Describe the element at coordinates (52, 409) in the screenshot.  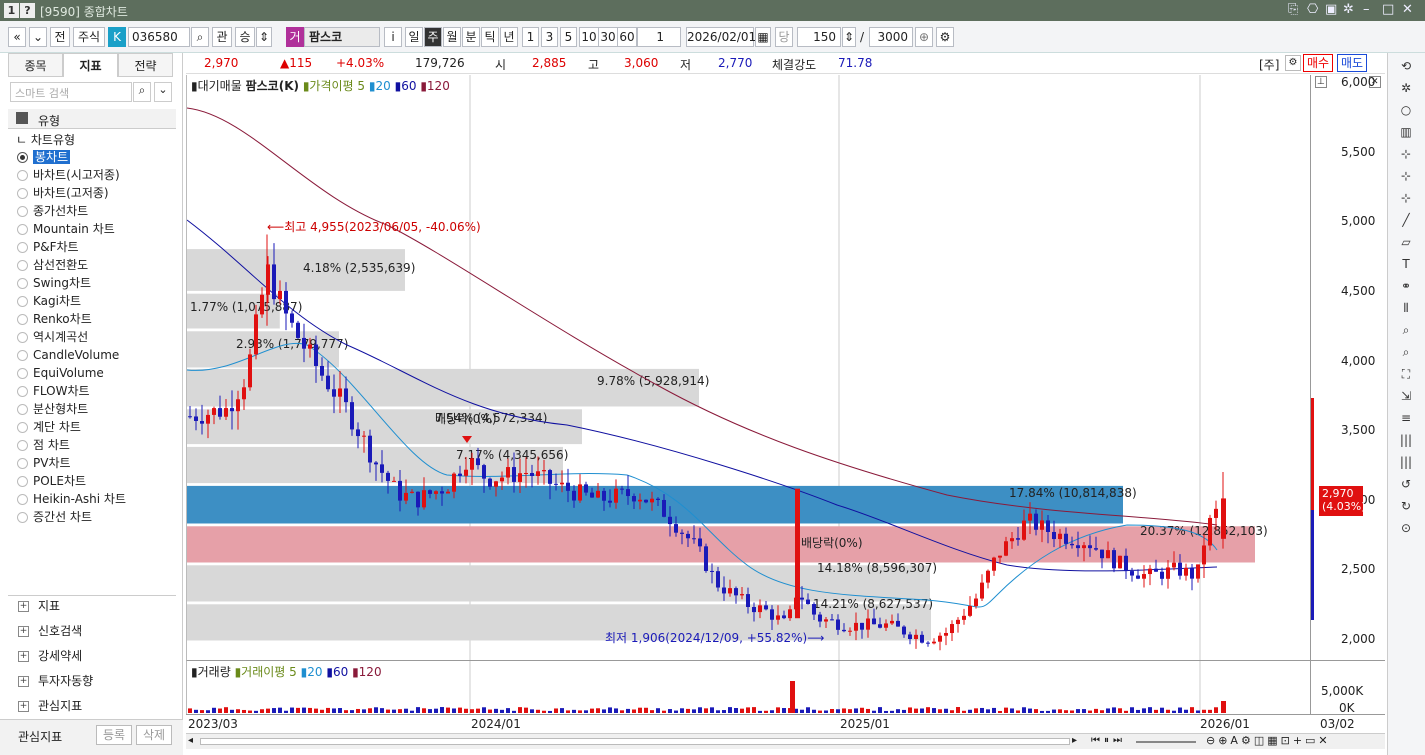
I see `chart-type-item: 분산형차트` at that location.